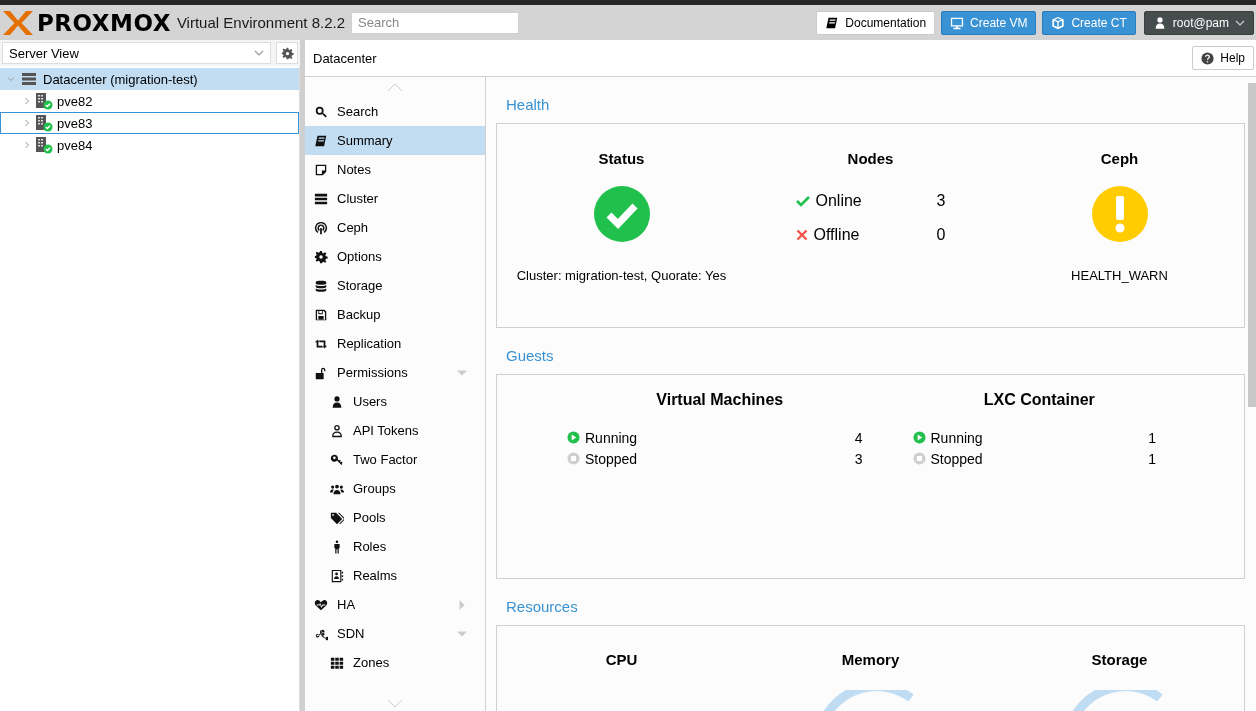  I want to click on column-title: Nodes, so click(870, 158).